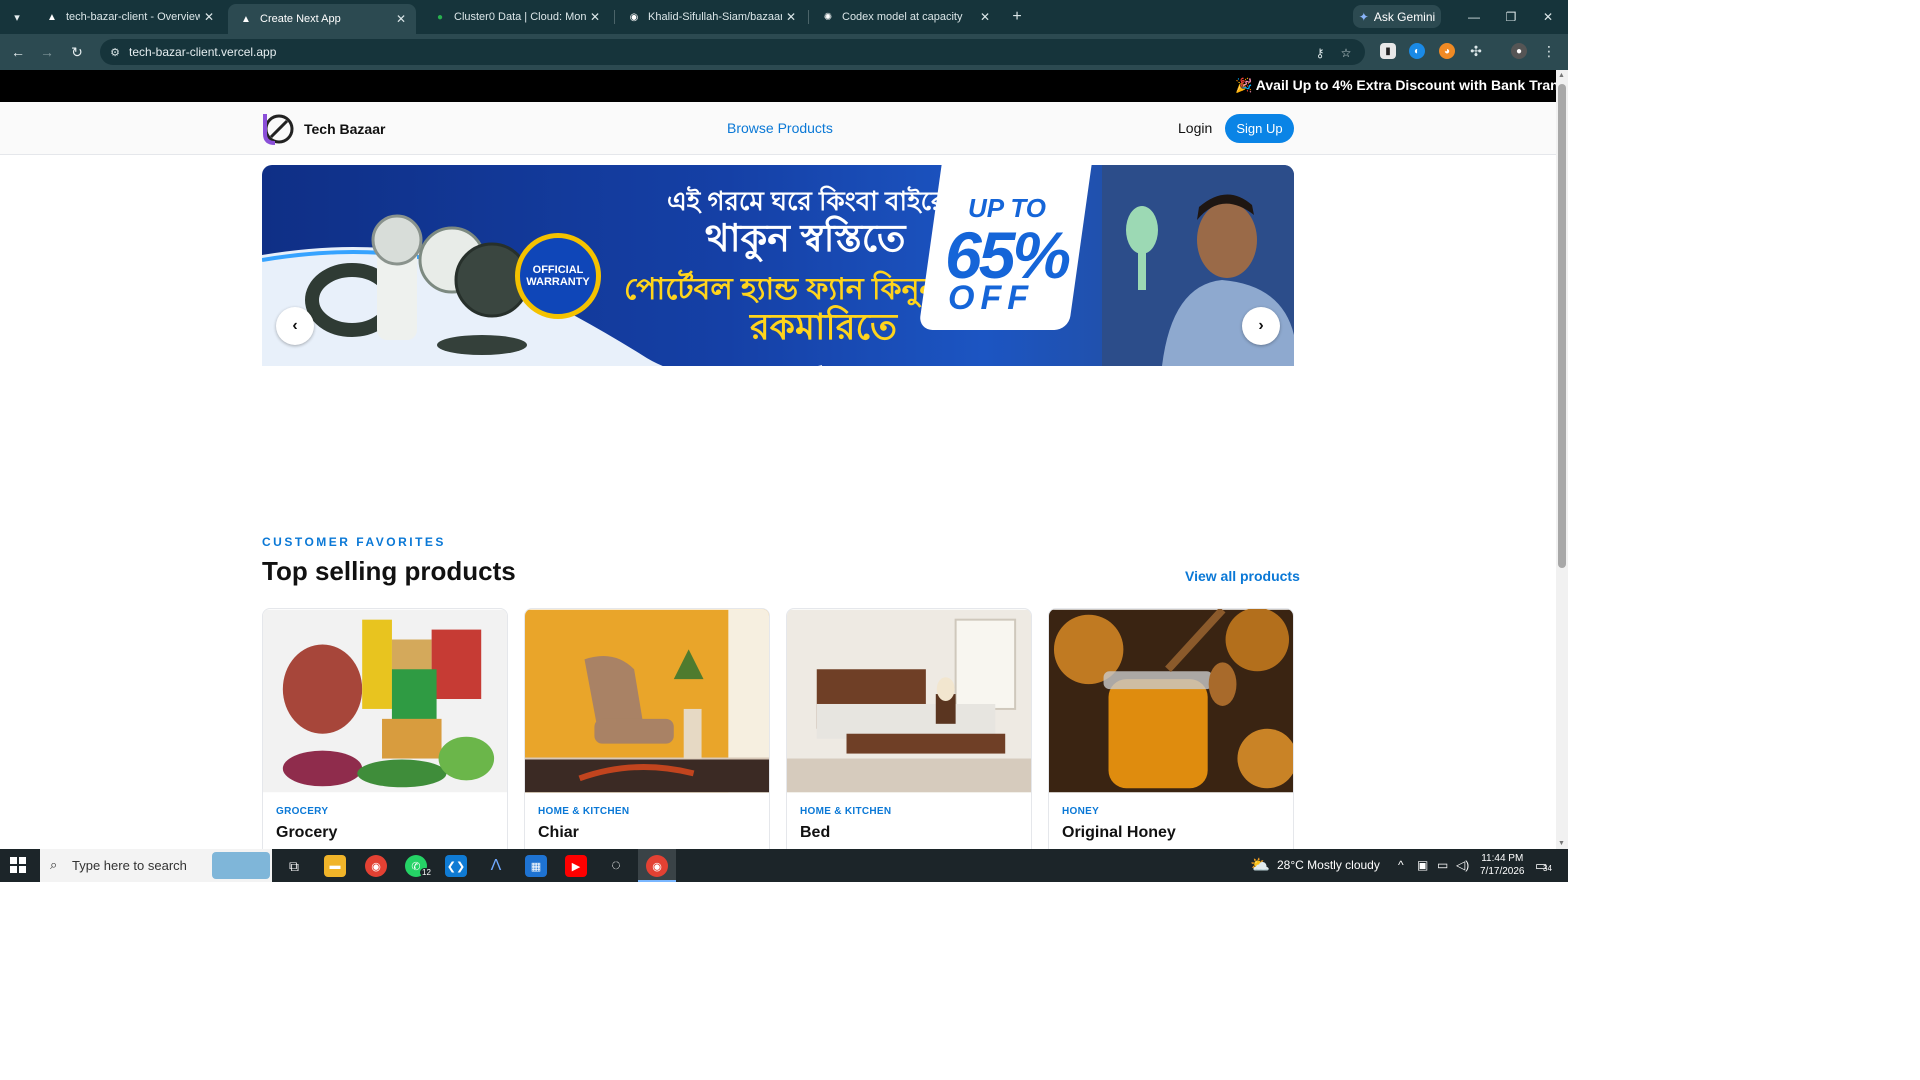 This screenshot has height=1080, width=1920. I want to click on product-card-honey: HONEY Original Honey, so click(1171, 728).